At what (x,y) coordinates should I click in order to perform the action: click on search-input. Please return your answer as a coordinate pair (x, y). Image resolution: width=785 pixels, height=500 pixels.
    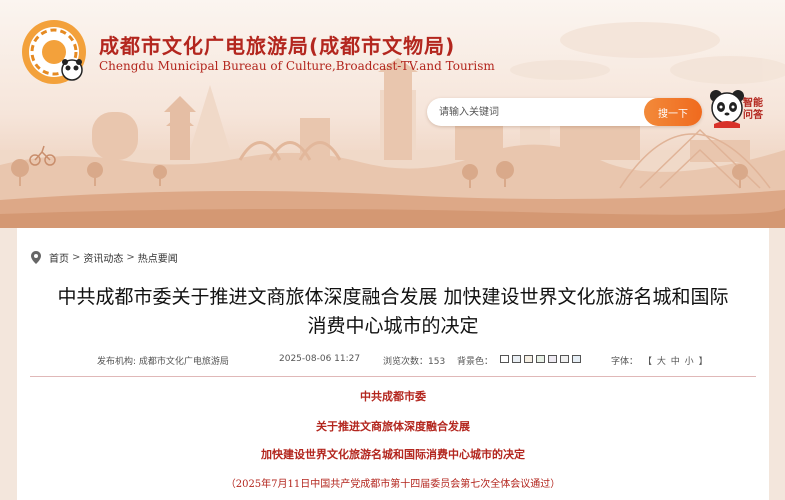
    Looking at the image, I should click on (539, 112).